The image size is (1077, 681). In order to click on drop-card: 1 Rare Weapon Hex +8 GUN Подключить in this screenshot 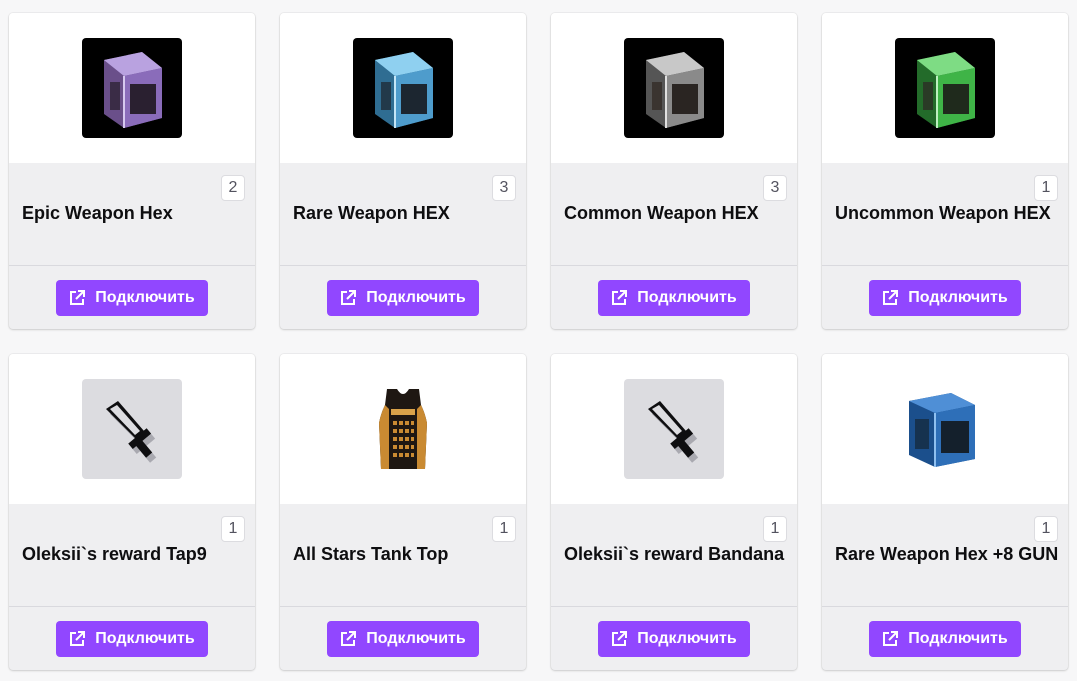, I will do `click(945, 512)`.